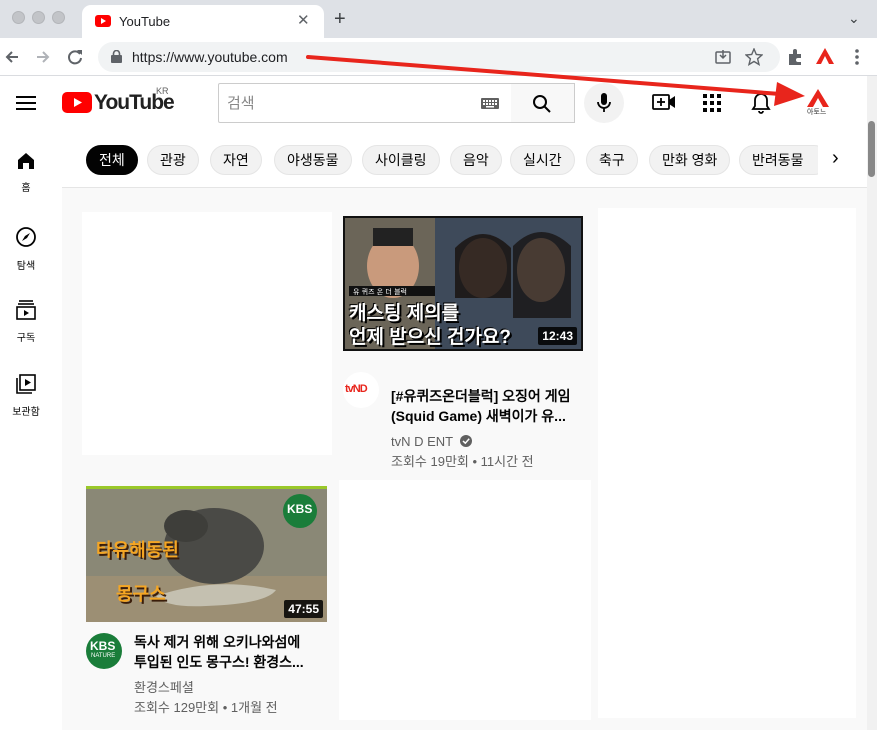 This screenshot has height=730, width=877. What do you see at coordinates (784, 160) in the screenshot?
I see `chip-pets: 반려동물` at bounding box center [784, 160].